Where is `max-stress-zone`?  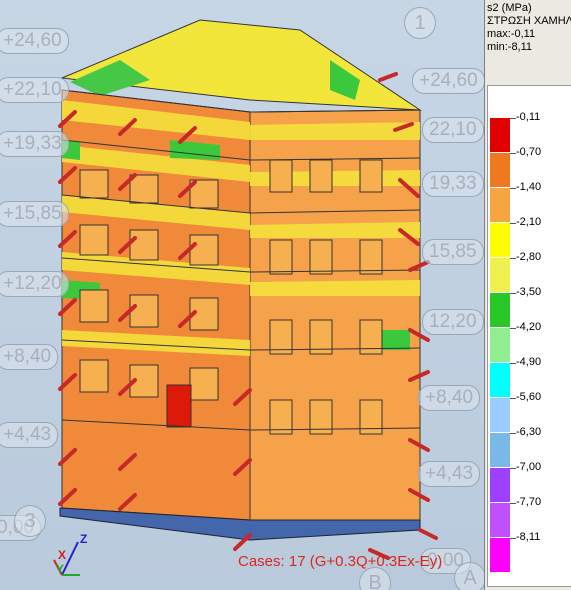 max-stress-zone is located at coordinates (179, 406).